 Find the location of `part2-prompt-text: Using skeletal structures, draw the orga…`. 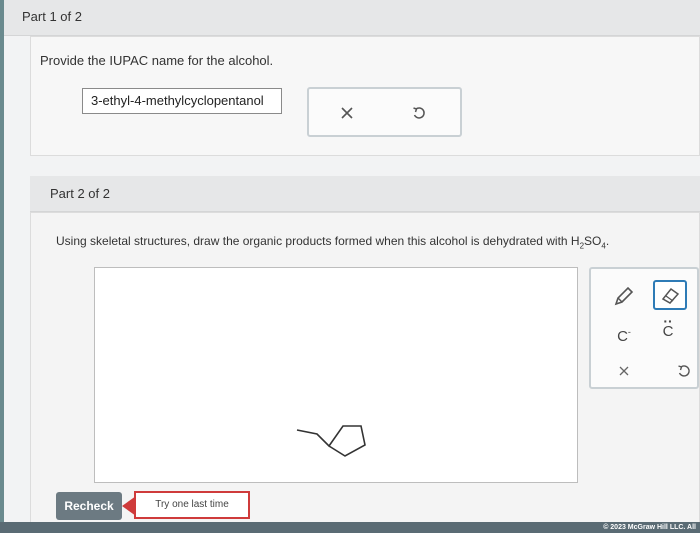

part2-prompt-text: Using skeletal structures, draw the orga… is located at coordinates (318, 241).